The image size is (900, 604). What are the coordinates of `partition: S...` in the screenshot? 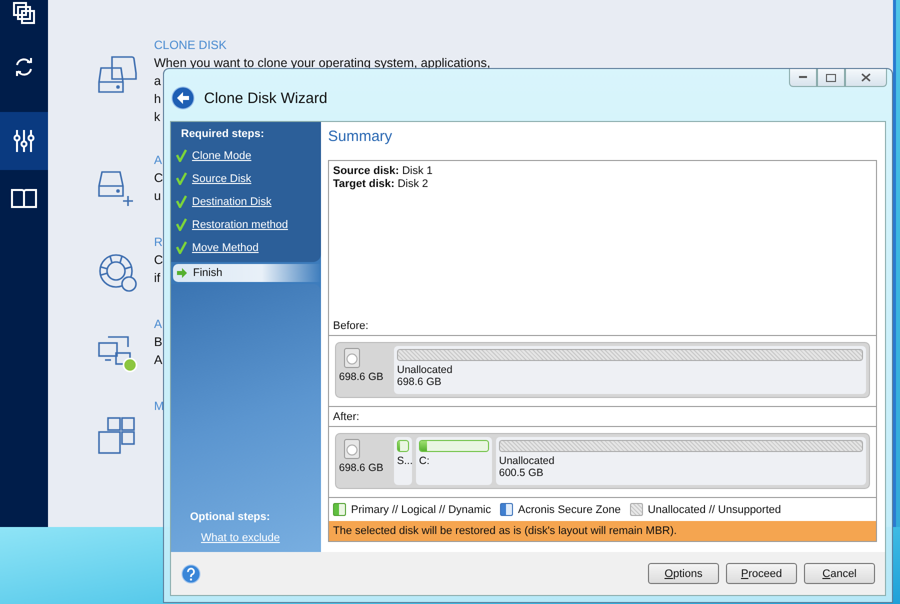 It's located at (403, 461).